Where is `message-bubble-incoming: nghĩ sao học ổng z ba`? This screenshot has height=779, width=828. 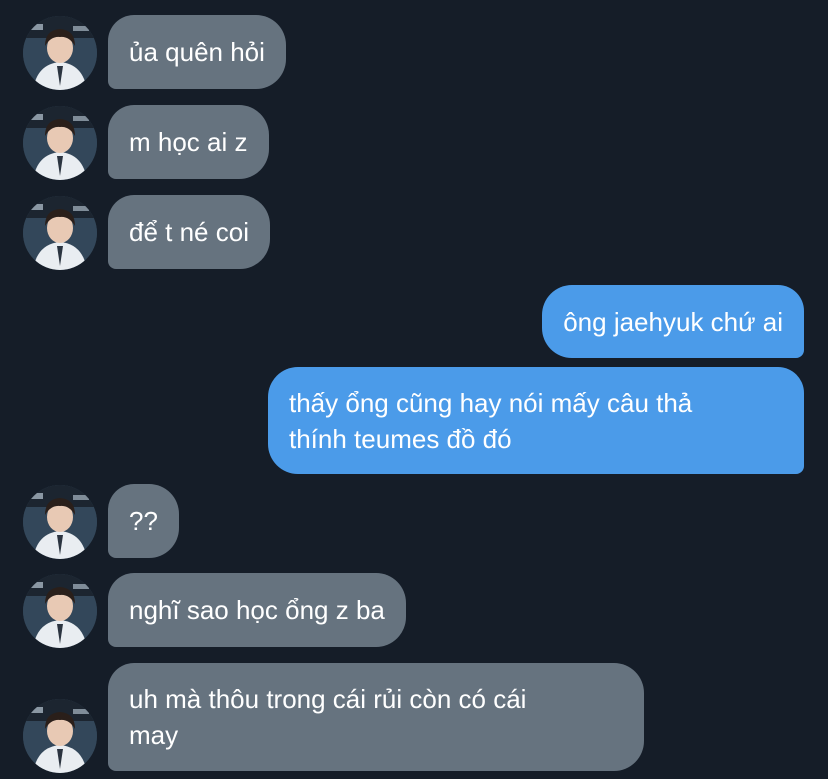 message-bubble-incoming: nghĩ sao học ổng z ba is located at coordinates (257, 610).